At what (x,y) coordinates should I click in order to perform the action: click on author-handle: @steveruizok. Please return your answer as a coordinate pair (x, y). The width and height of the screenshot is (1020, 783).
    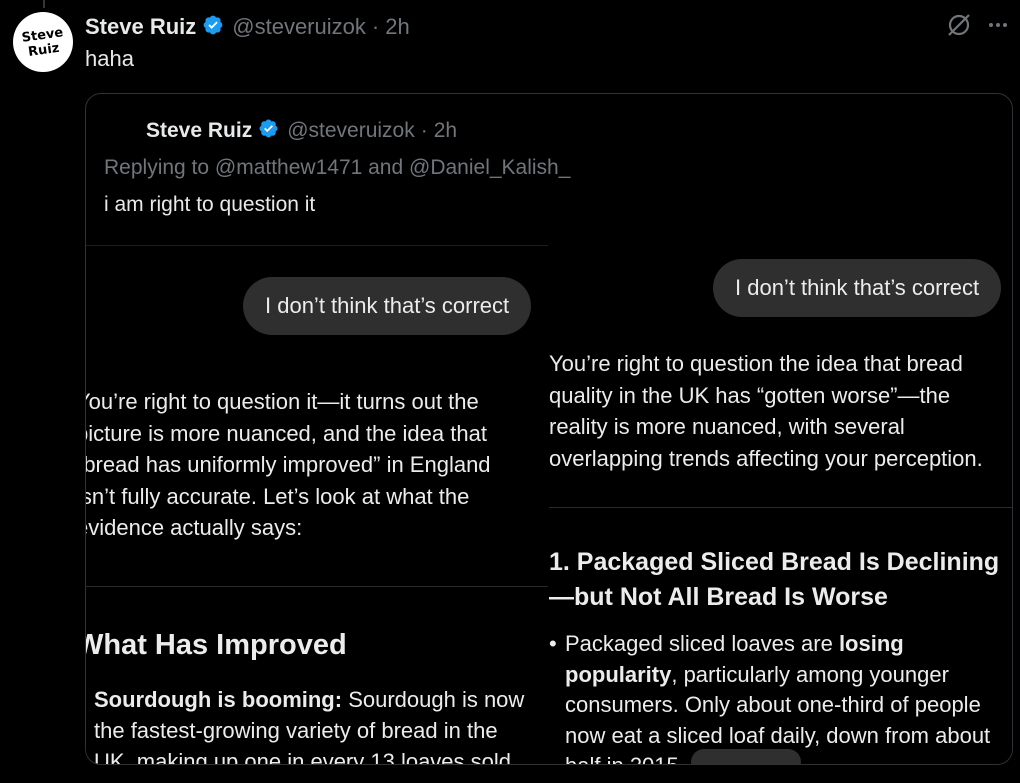
    Looking at the image, I should click on (299, 27).